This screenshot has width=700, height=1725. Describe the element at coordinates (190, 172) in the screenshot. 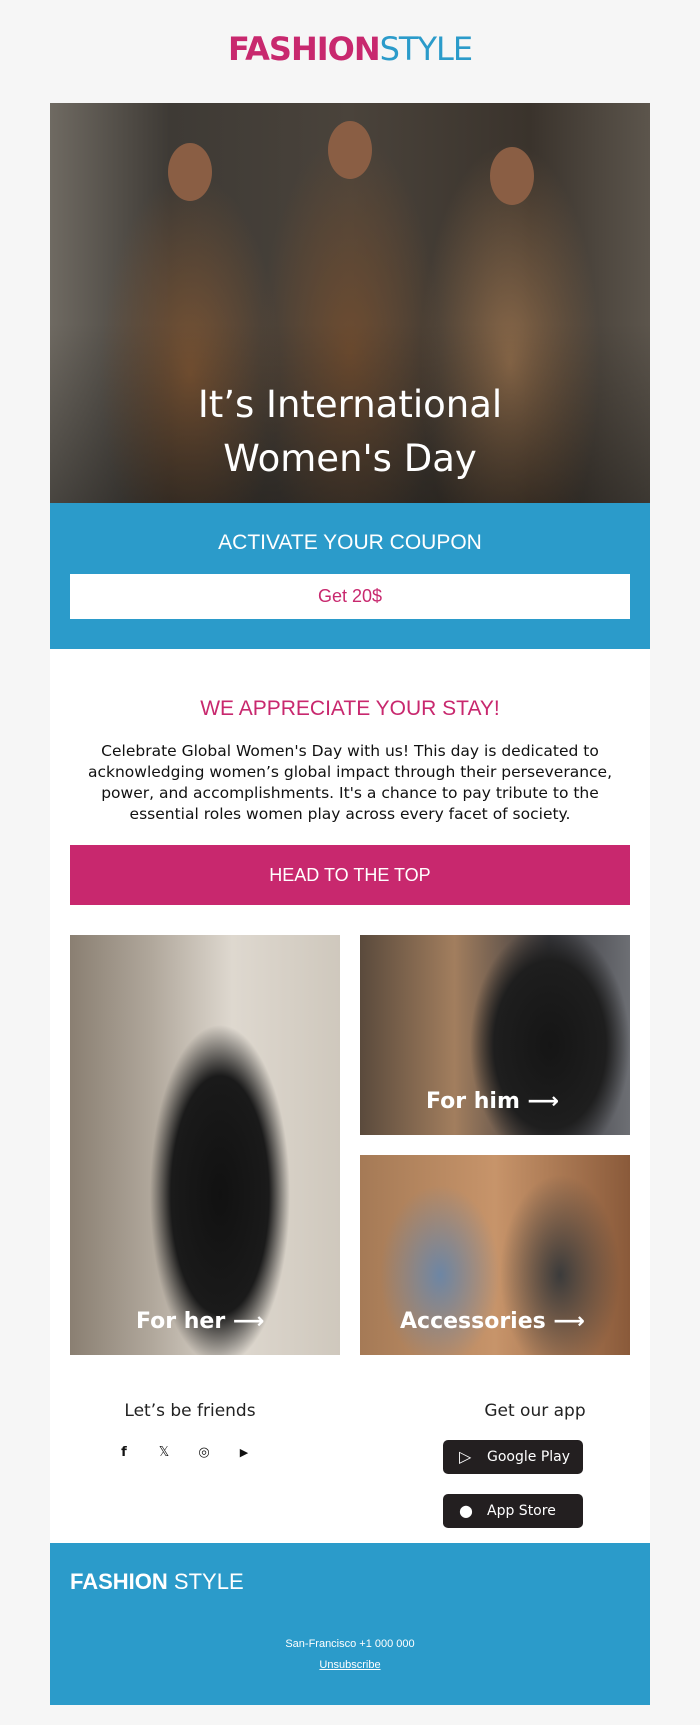

I see `model-face-left` at that location.